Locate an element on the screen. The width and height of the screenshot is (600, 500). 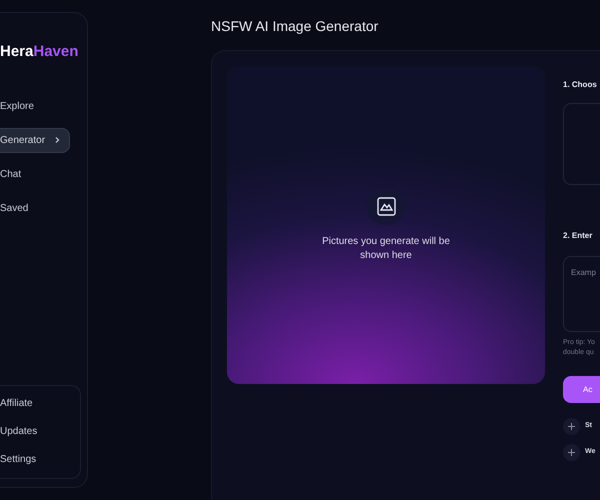
nav-item: Generator is located at coordinates (35, 140).